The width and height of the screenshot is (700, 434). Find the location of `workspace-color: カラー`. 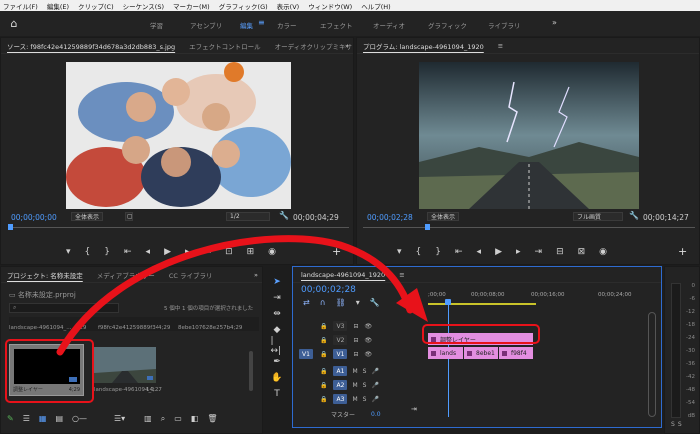

workspace-color: カラー is located at coordinates (287, 25).